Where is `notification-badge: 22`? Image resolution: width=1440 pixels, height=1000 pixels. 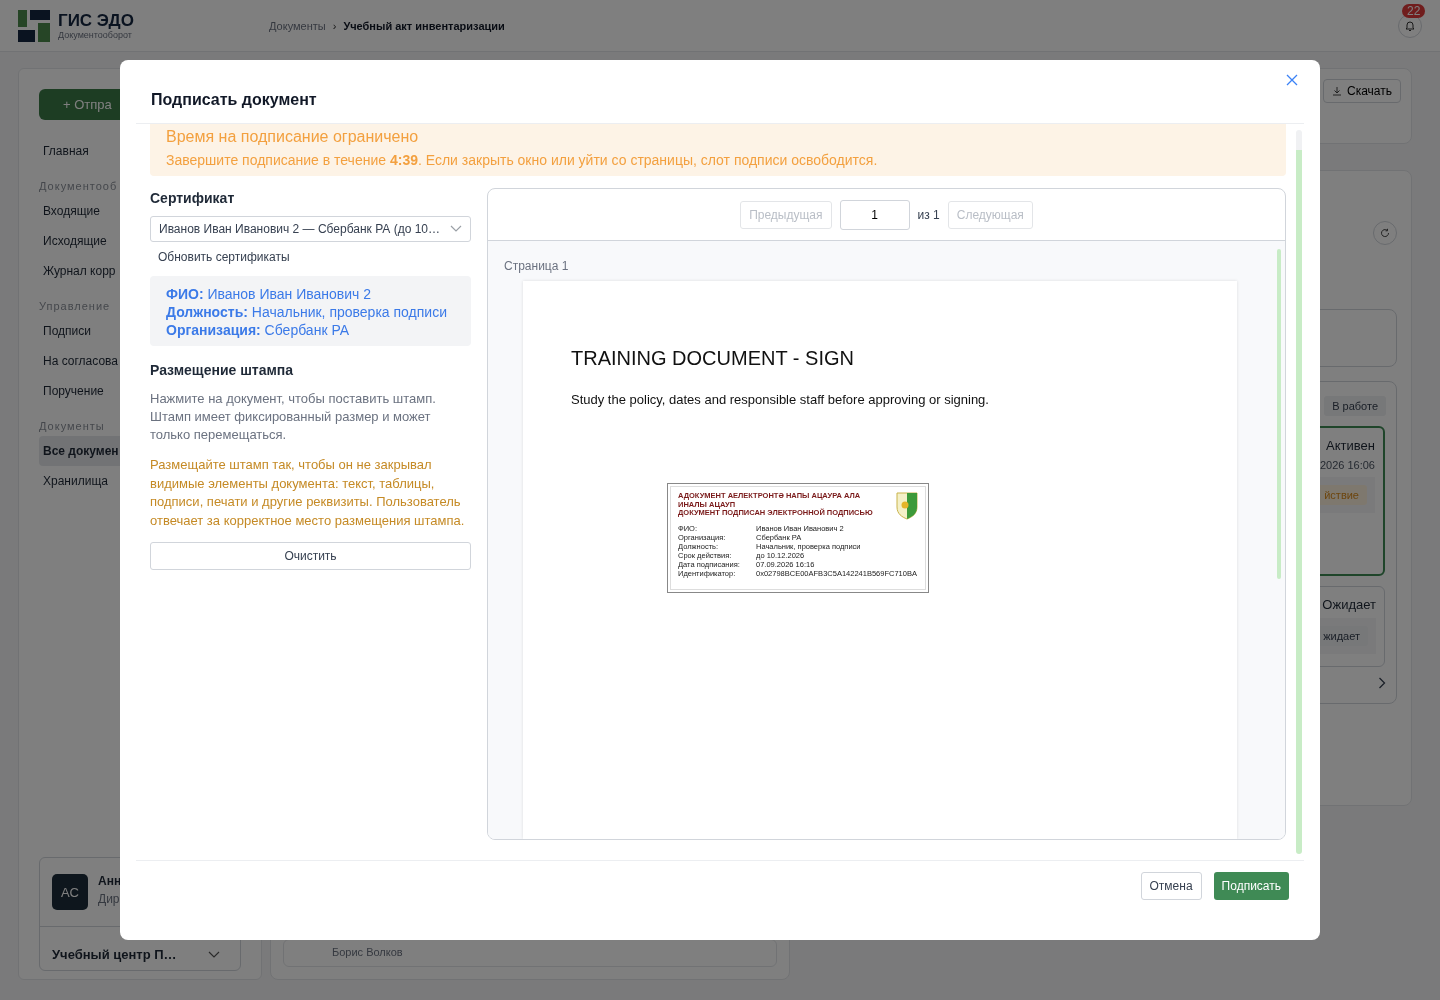
notification-badge: 22 is located at coordinates (1414, 10).